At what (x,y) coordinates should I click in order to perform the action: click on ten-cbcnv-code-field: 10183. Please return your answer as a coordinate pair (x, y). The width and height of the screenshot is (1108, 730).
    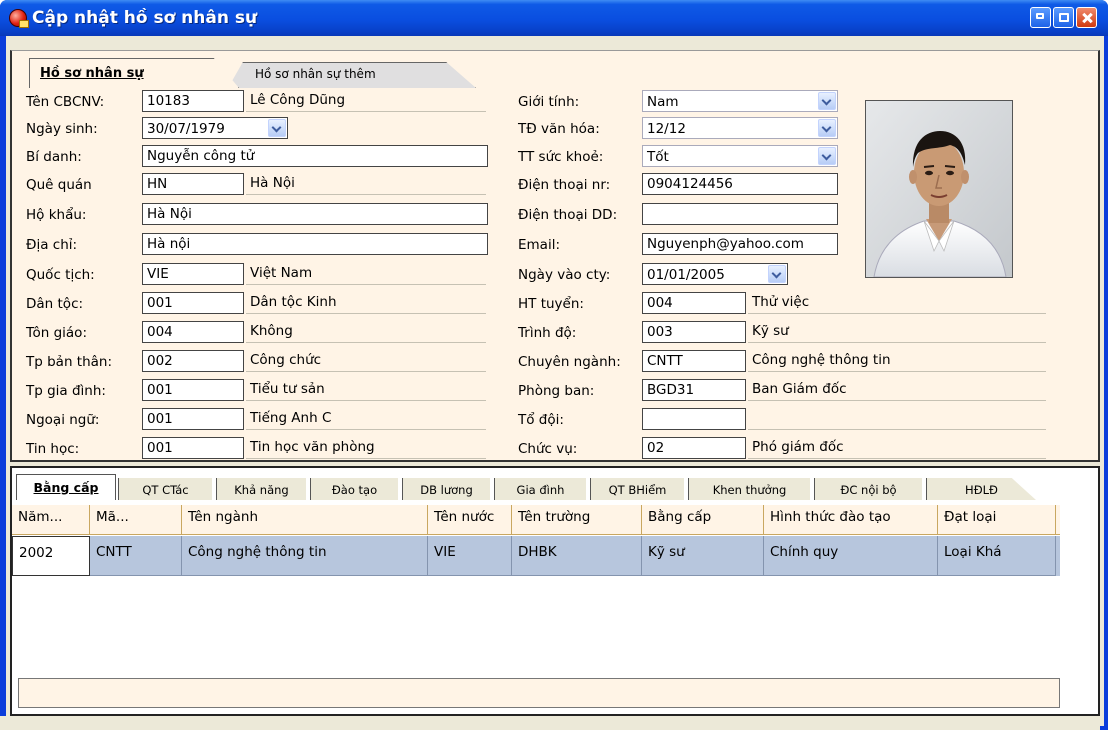
    Looking at the image, I should click on (193, 101).